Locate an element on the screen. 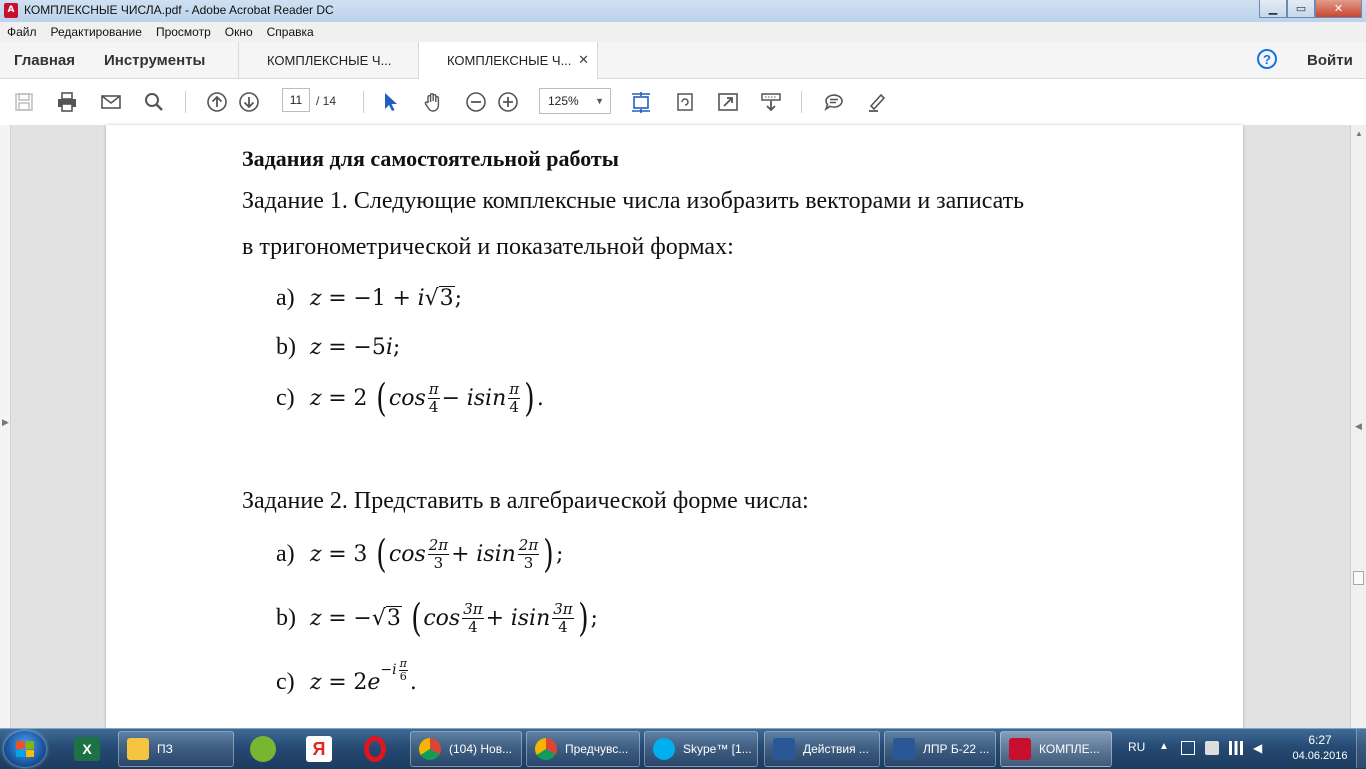  save-icon is located at coordinates (24, 102).